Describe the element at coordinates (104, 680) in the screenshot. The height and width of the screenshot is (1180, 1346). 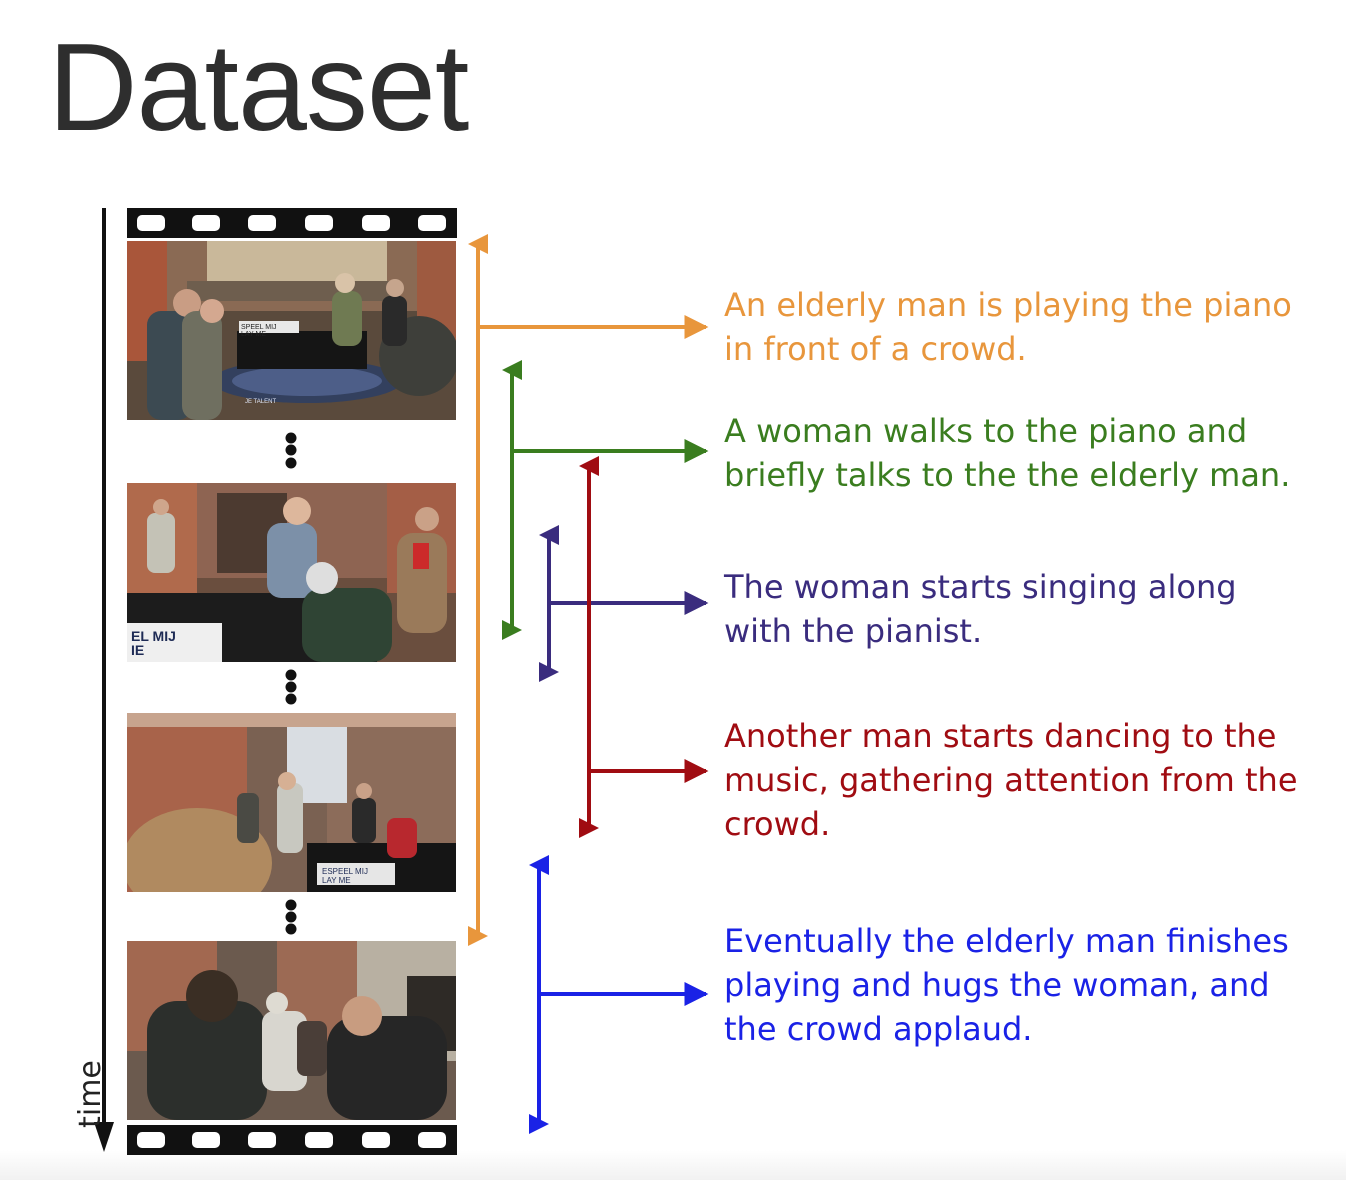
I see `time-axis-arrow` at that location.